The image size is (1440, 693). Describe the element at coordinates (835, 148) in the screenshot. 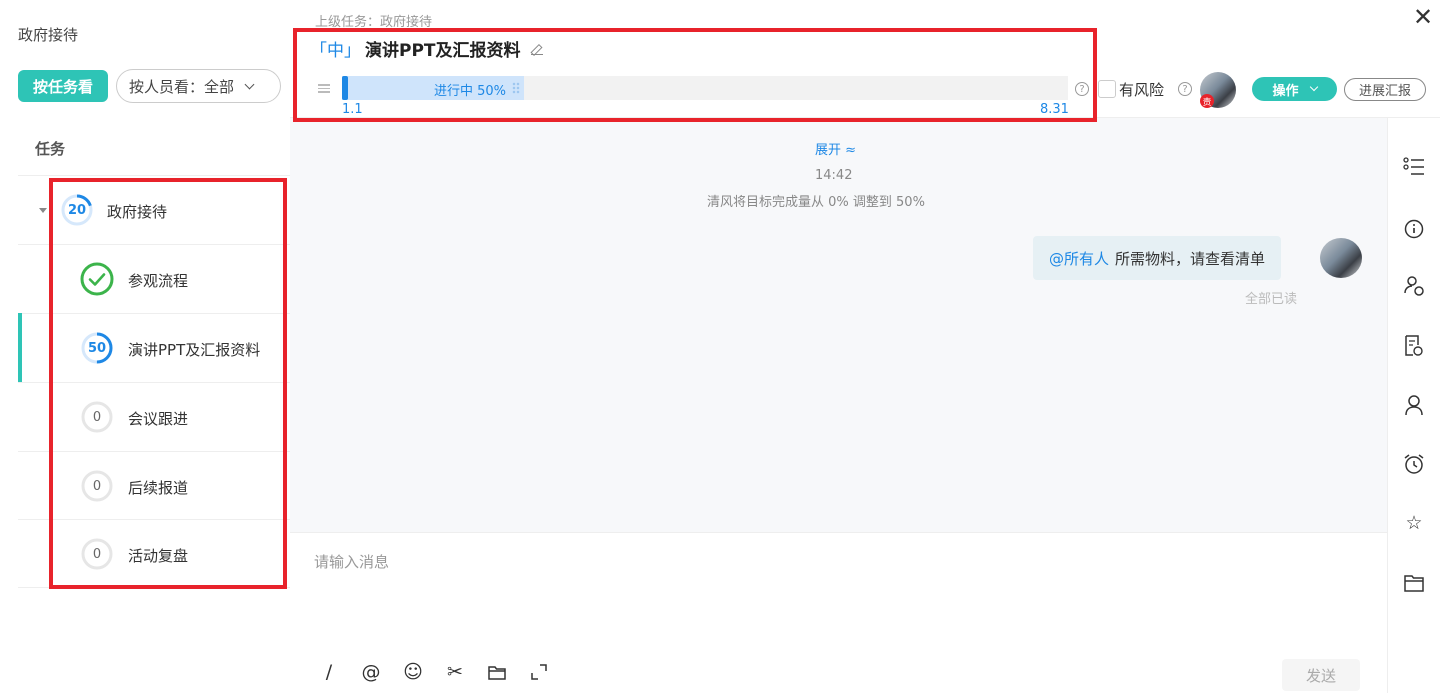

I see `expand-history-link: 展开 ≈` at that location.